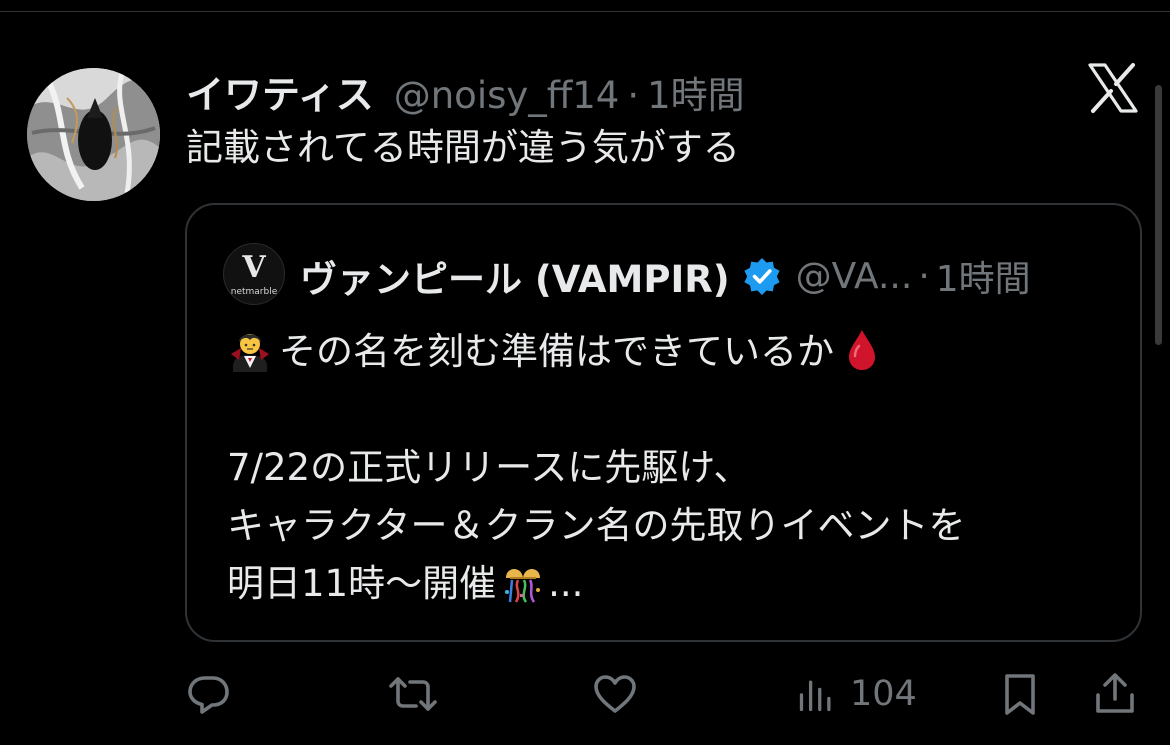 The width and height of the screenshot is (1170, 745). Describe the element at coordinates (489, 467) in the screenshot. I see `quoted-line-2: 7/22の正式リリースに先駆け、` at that location.